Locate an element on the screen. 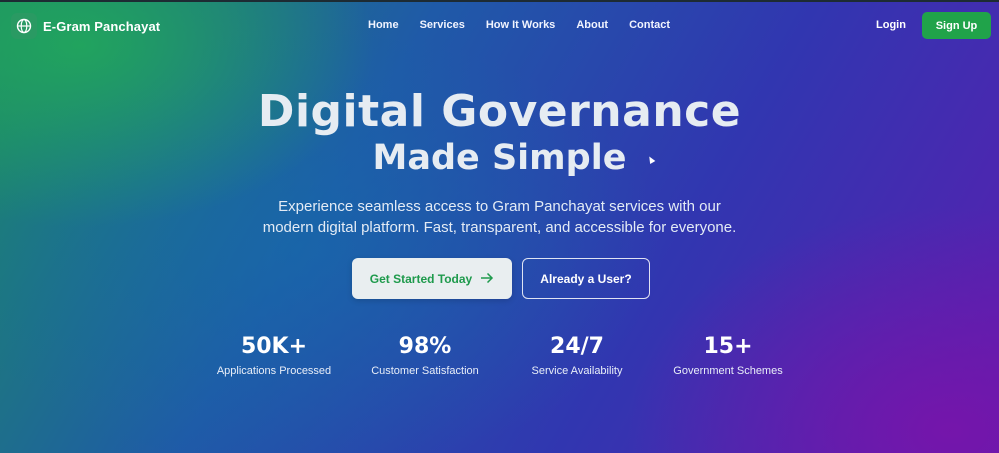 This screenshot has width=999, height=453. hero-title-line2: Made Simple is located at coordinates (499, 158).